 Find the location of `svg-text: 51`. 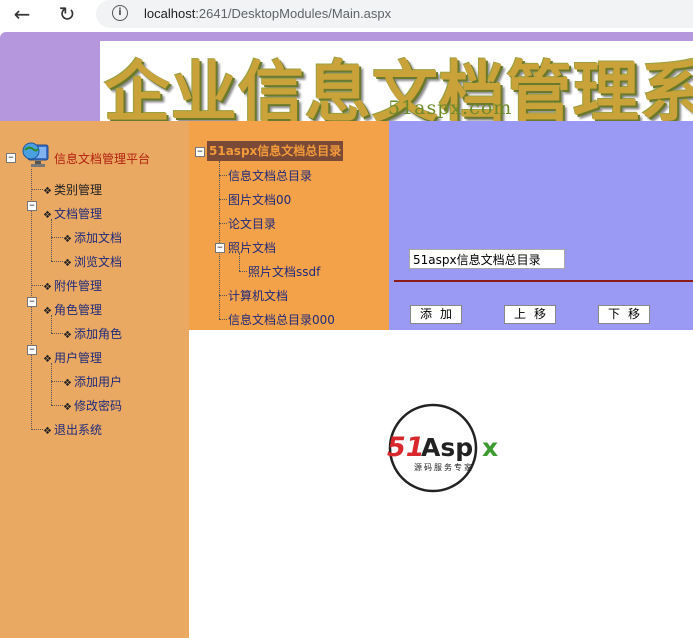

svg-text: 51 is located at coordinates (406, 447).